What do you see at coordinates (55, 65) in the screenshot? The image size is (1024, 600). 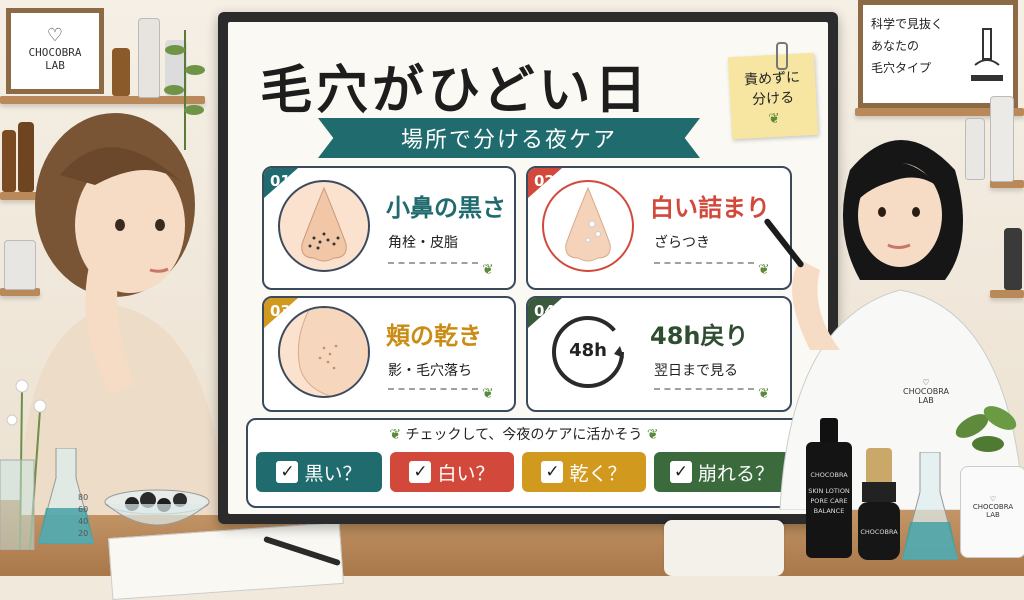 I see `lab-logo-line2: LAB` at bounding box center [55, 65].